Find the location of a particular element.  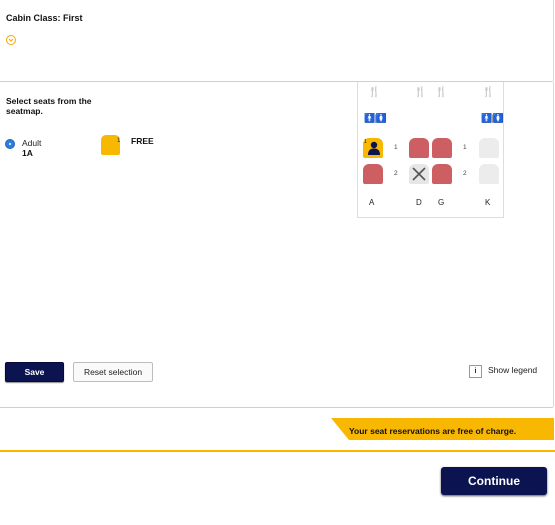

seat-1A: 1 is located at coordinates (373, 148).